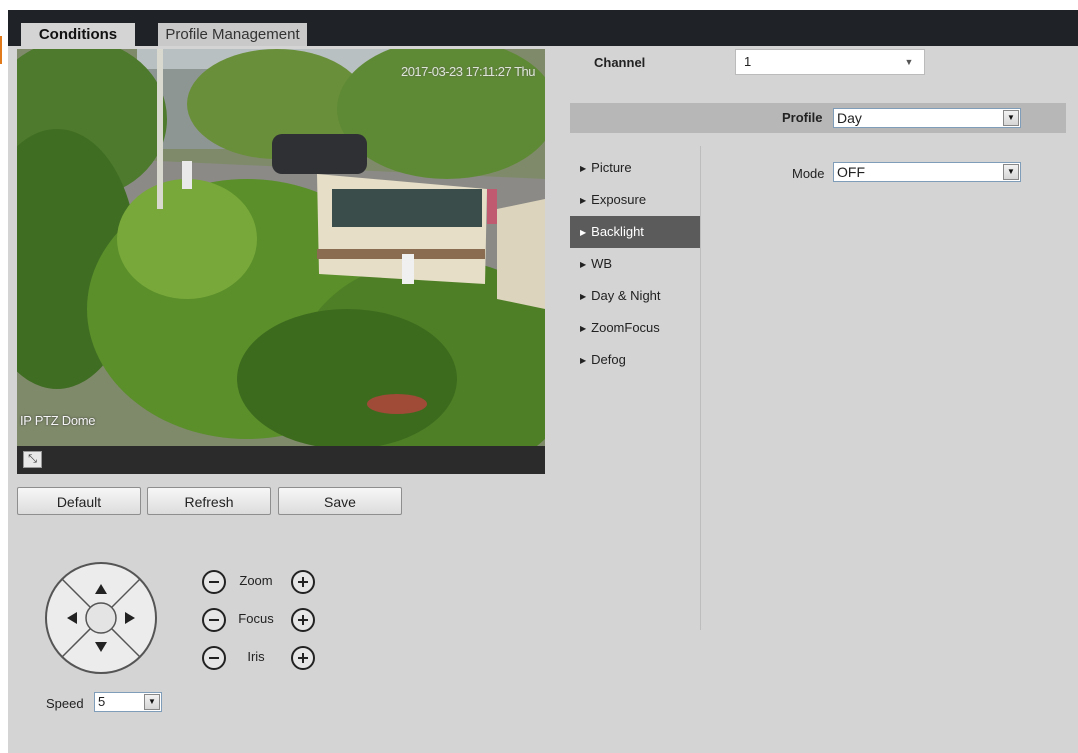 Image resolution: width=1078 pixels, height=753 pixels. I want to click on menu-item-picture: ▶ Picture, so click(635, 168).